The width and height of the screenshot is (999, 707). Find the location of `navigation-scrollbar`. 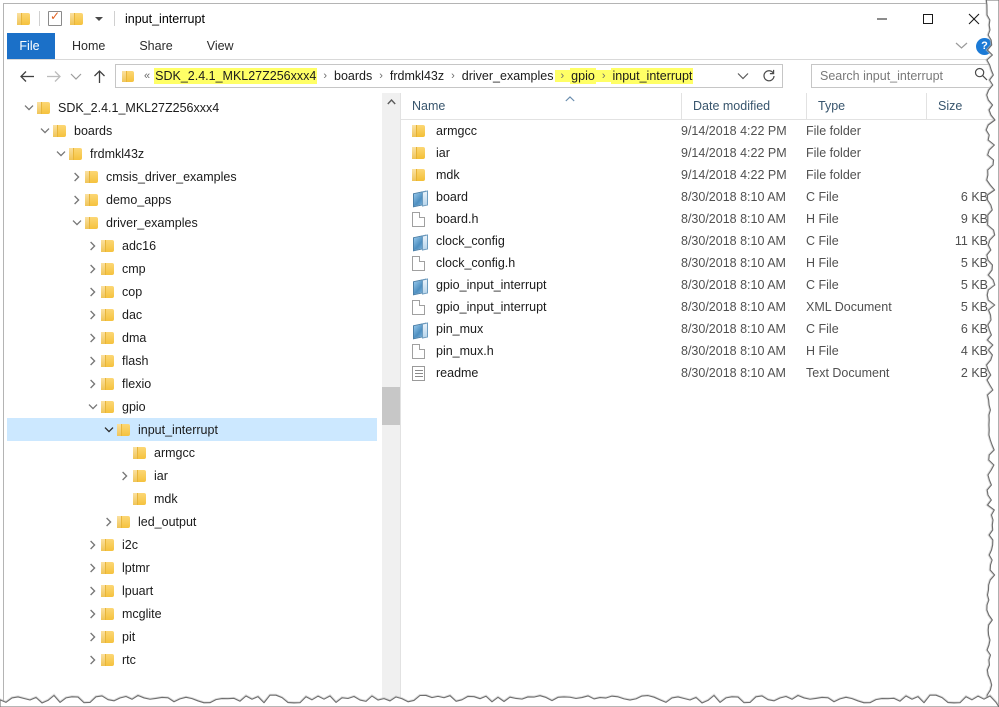

navigation-scrollbar is located at coordinates (391, 397).